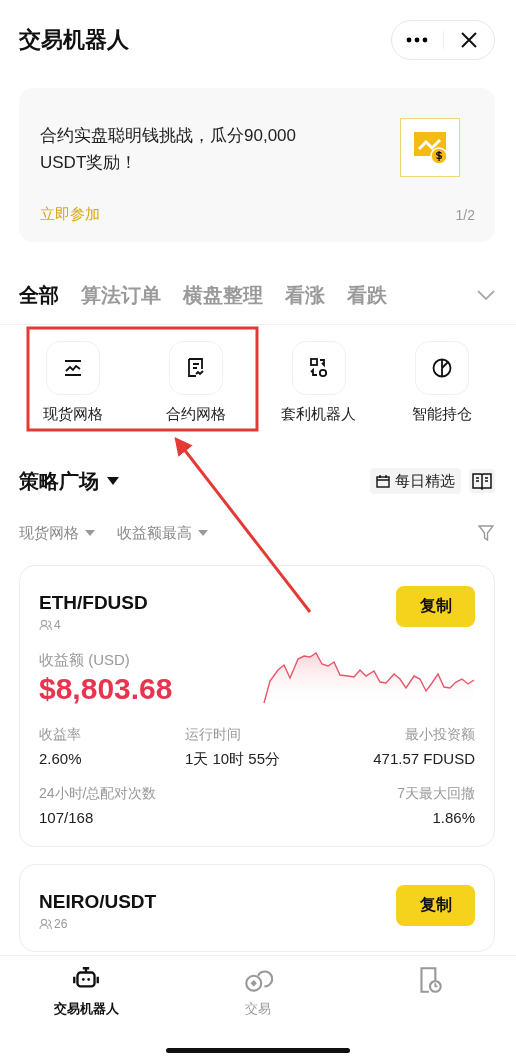 The image size is (516, 1060). Describe the element at coordinates (86, 1009) in the screenshot. I see `nav-label: 交易机器人` at that location.